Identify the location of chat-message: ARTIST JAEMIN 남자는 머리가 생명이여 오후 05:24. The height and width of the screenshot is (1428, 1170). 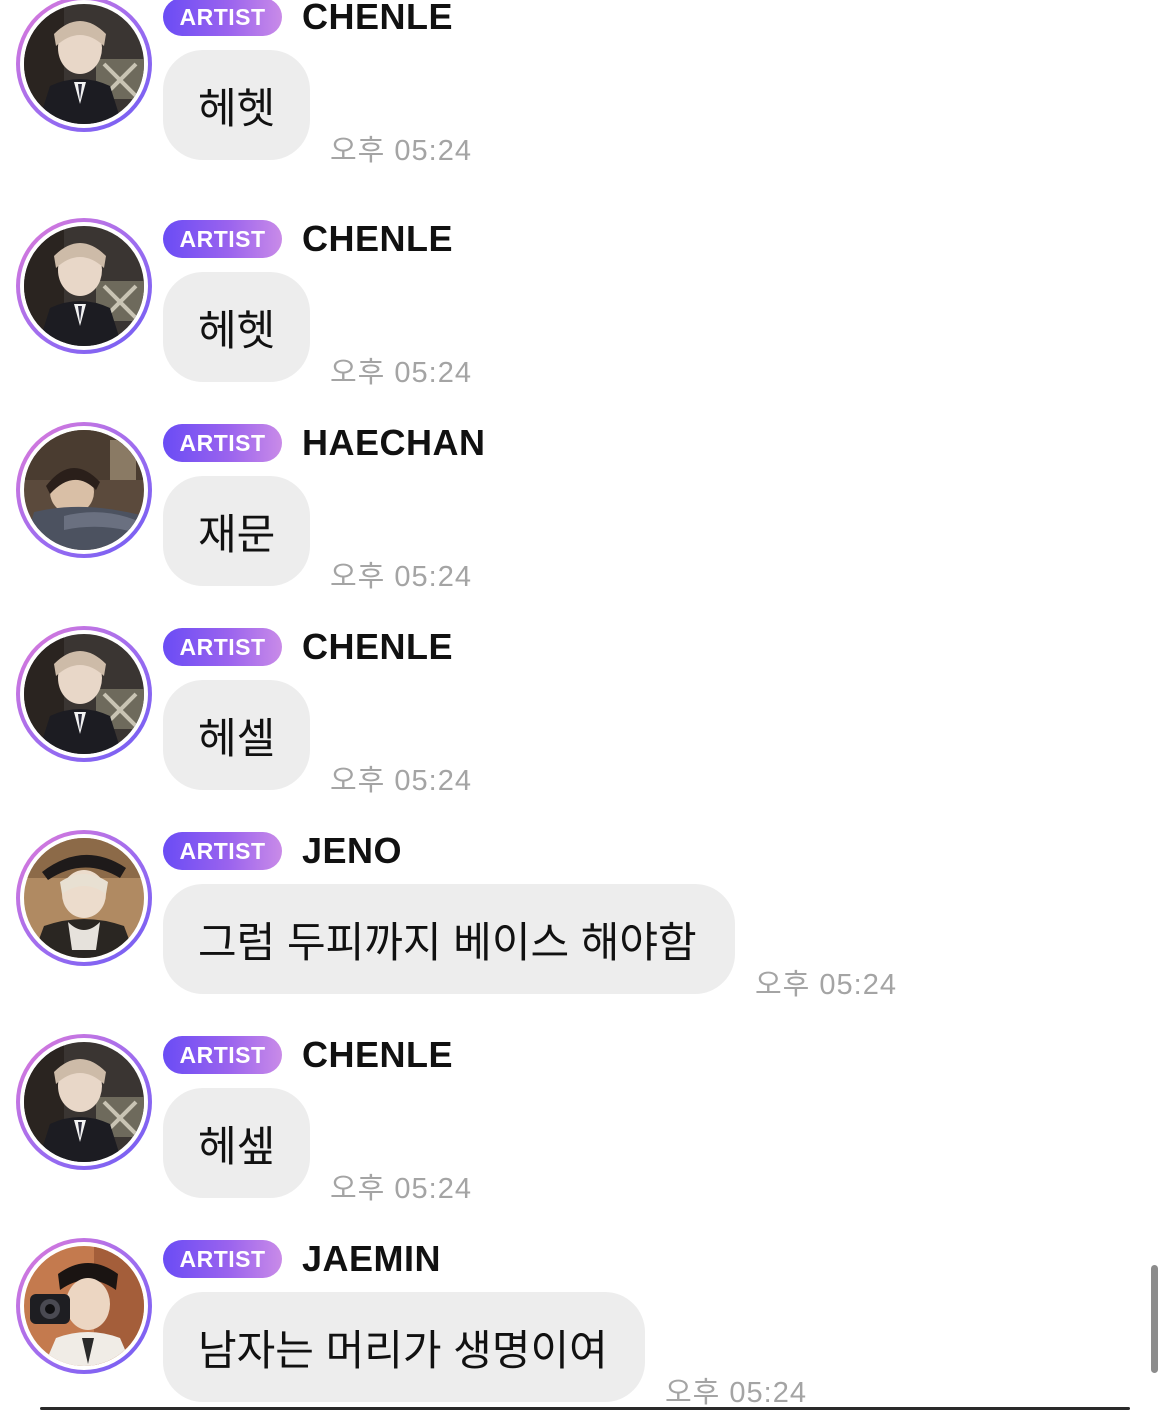
(570, 1326).